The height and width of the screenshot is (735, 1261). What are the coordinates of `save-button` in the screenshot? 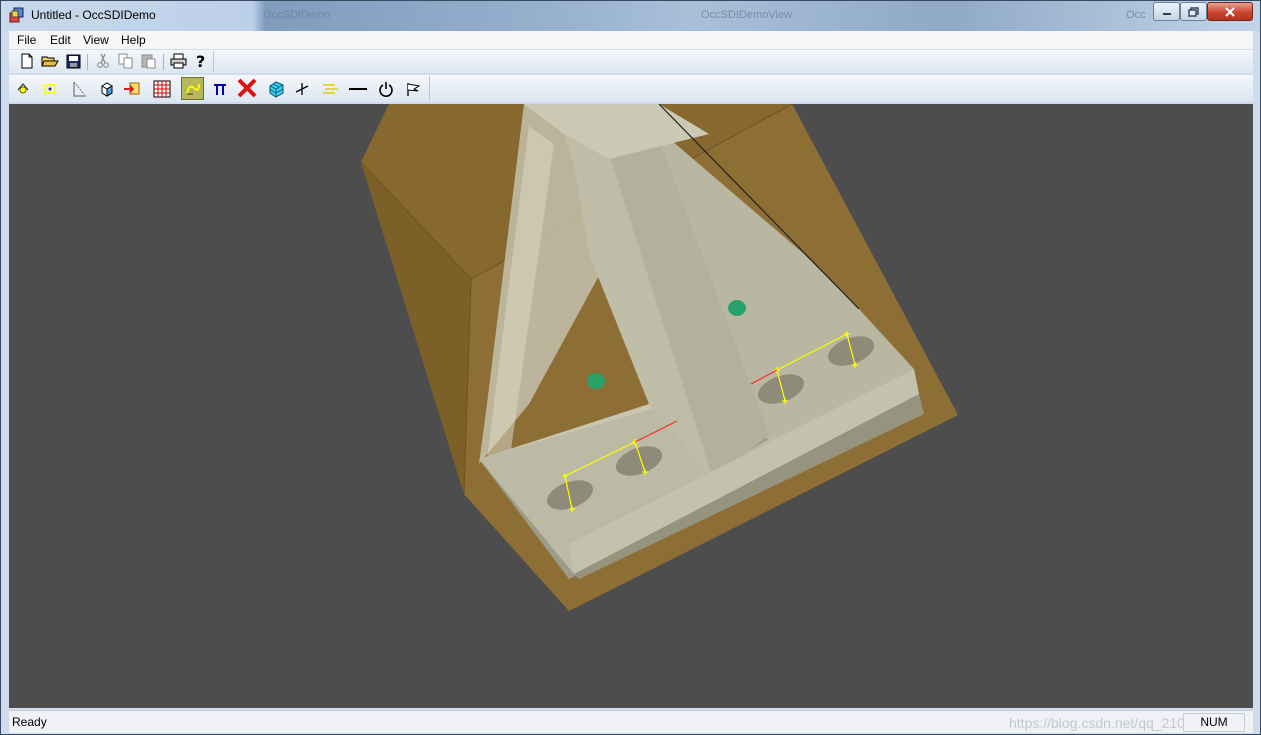 It's located at (73, 61).